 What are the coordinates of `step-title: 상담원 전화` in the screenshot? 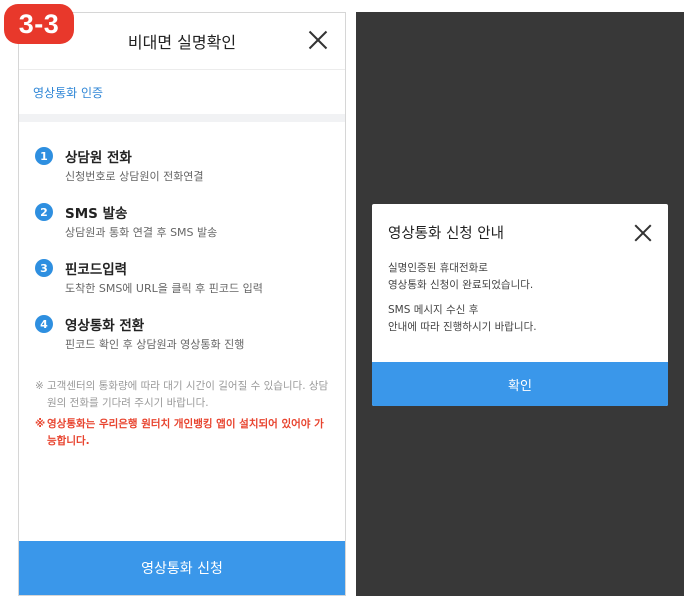 It's located at (98, 158).